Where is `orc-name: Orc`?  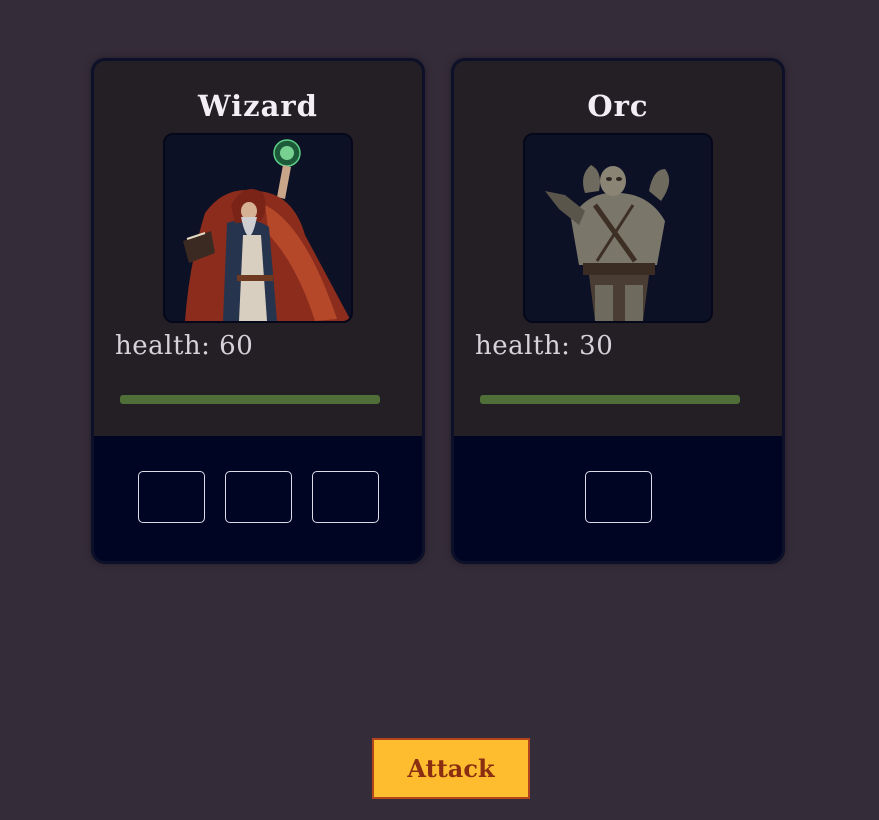 orc-name: Orc is located at coordinates (618, 106).